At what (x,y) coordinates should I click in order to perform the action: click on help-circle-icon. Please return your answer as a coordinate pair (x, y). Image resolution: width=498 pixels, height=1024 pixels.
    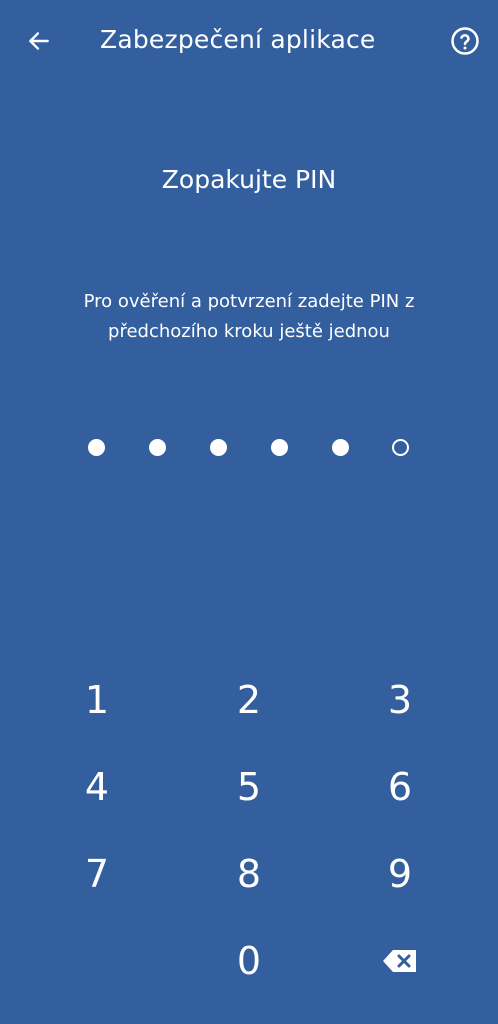
    Looking at the image, I should click on (465, 41).